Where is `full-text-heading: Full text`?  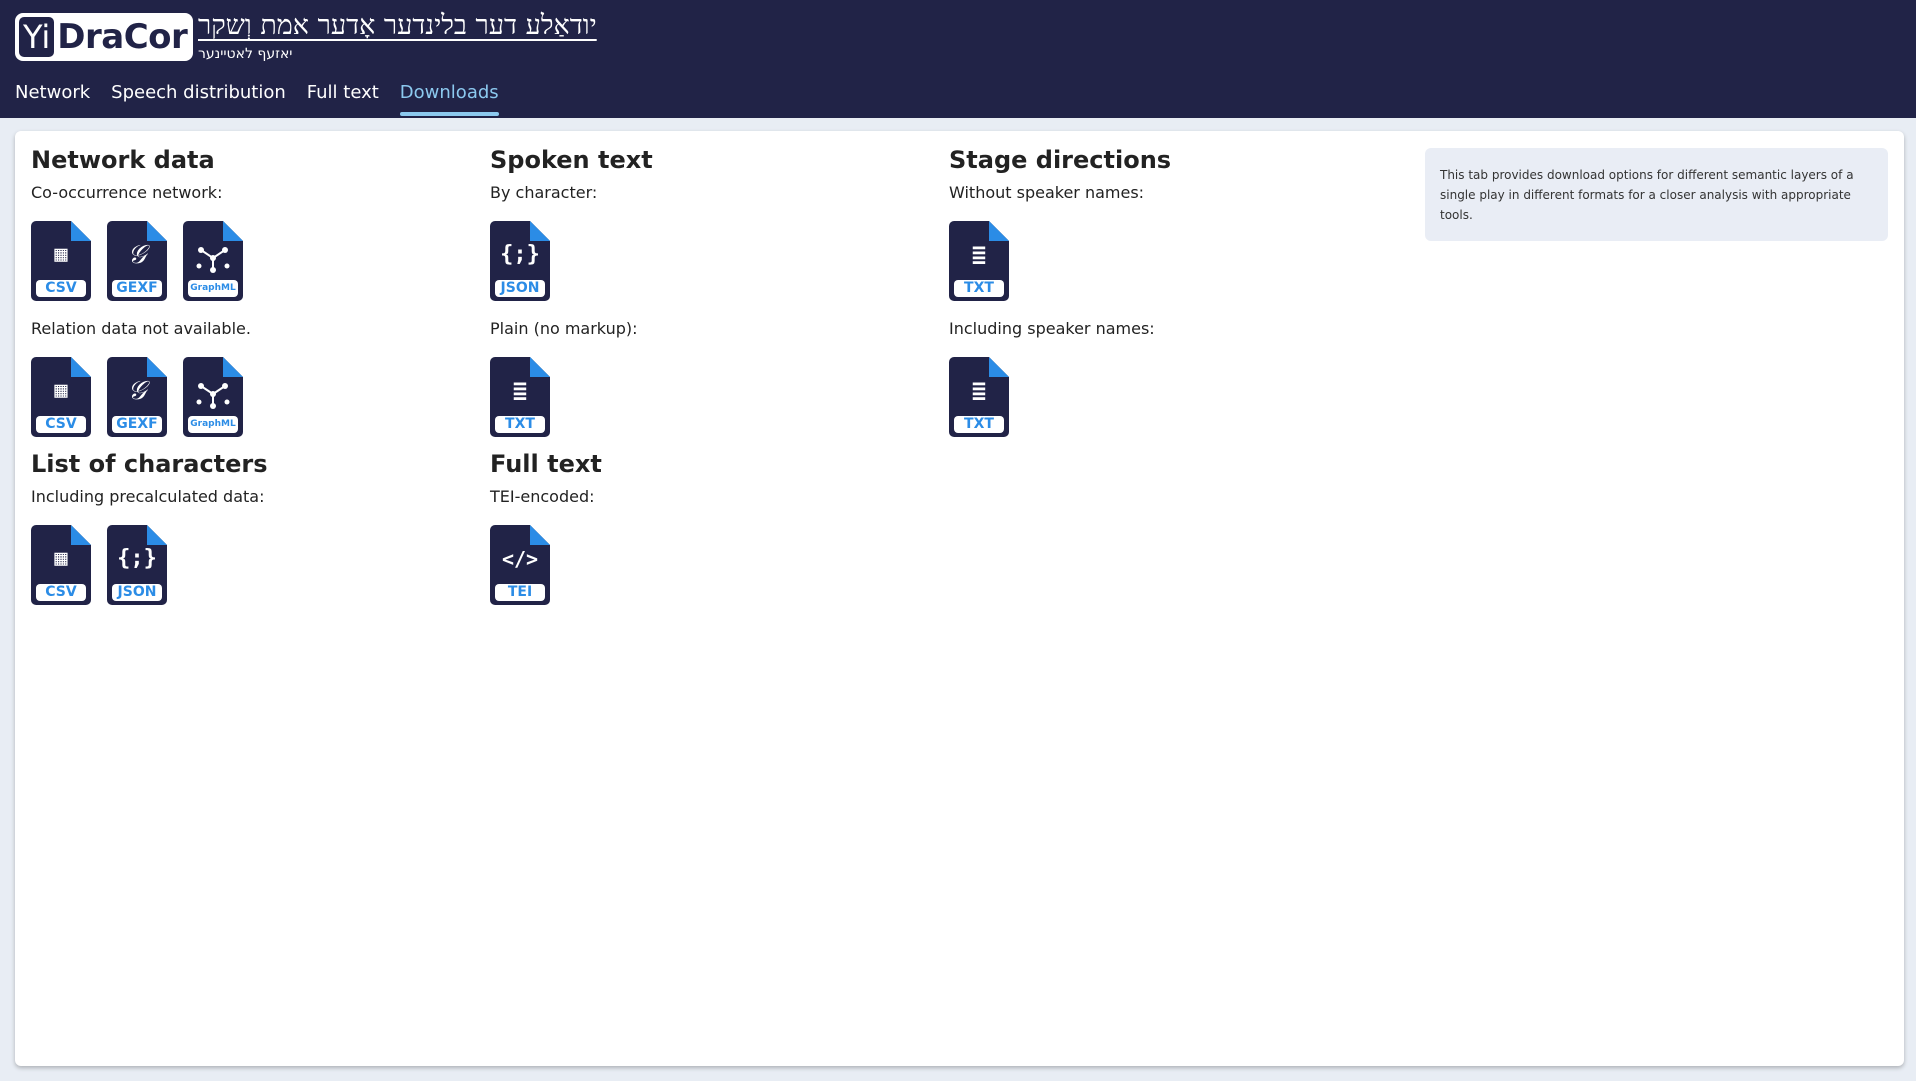 full-text-heading: Full text is located at coordinates (546, 464).